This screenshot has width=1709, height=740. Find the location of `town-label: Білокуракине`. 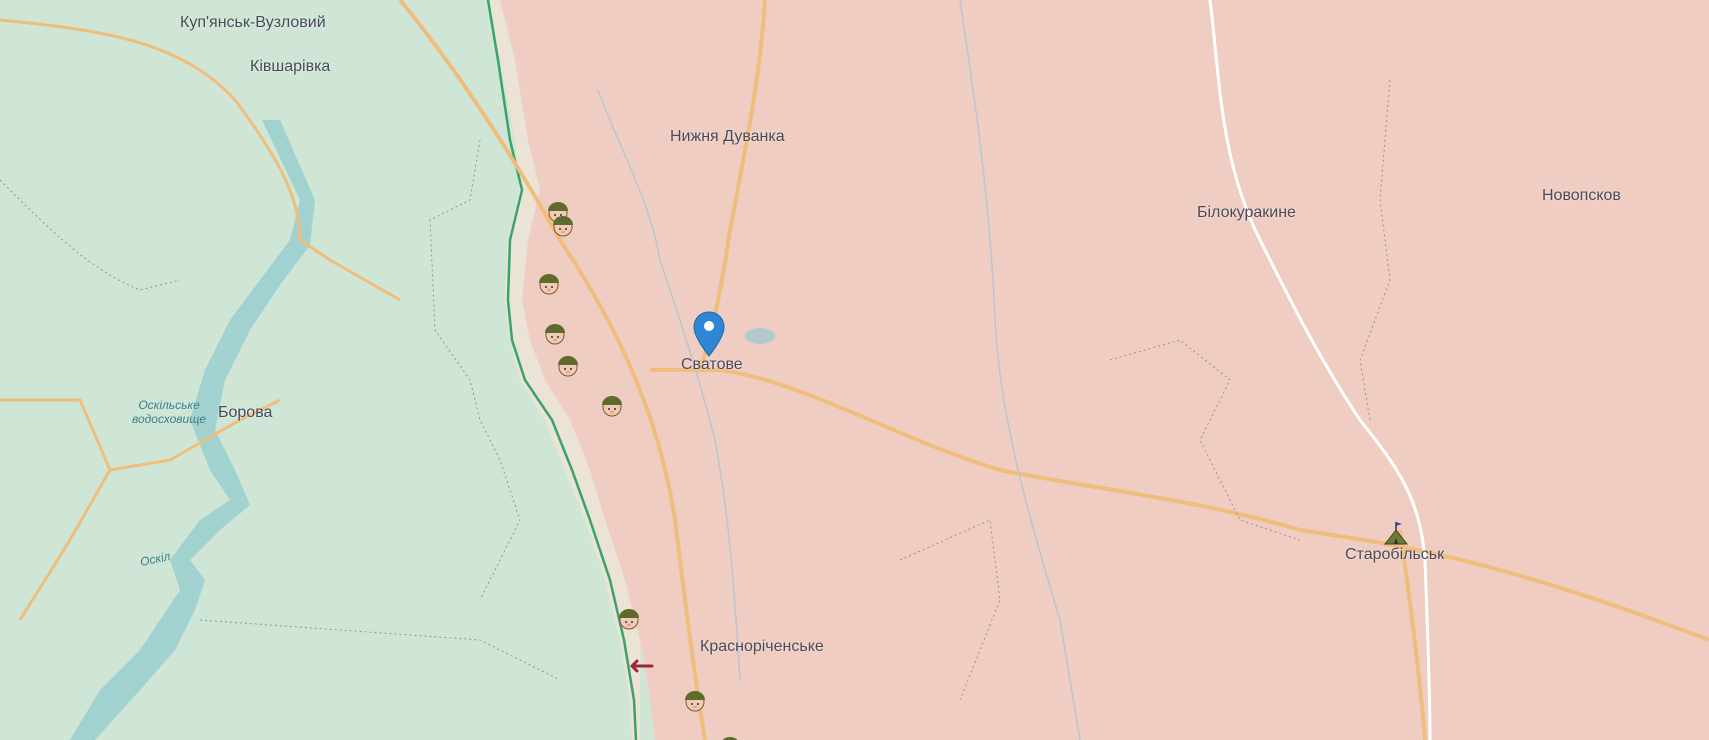

town-label: Білокуракине is located at coordinates (1246, 213).